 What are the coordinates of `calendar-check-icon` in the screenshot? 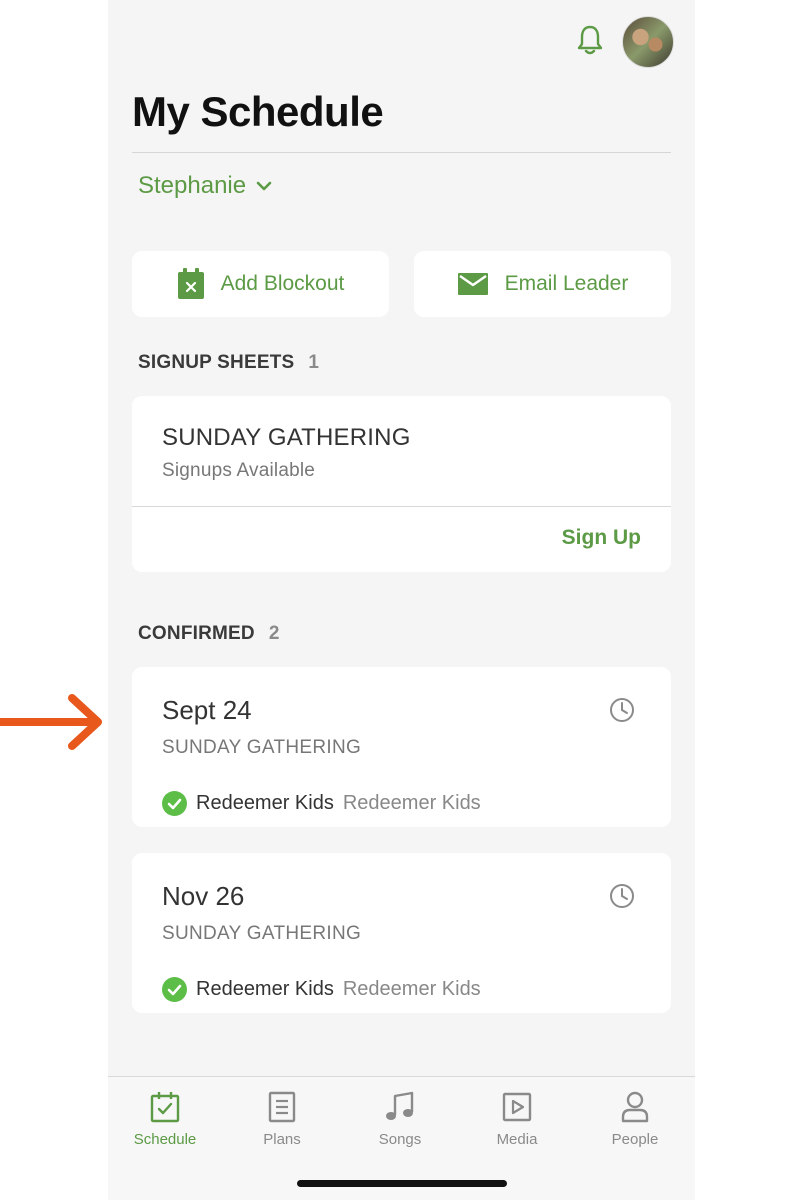 It's located at (165, 1107).